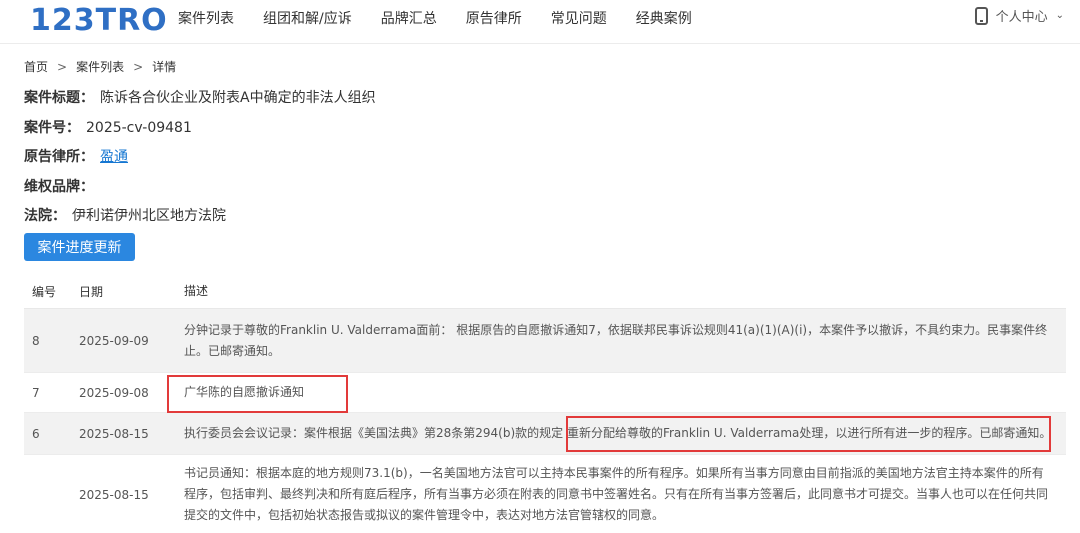  I want to click on breadcrumb-home: 首页, so click(36, 66).